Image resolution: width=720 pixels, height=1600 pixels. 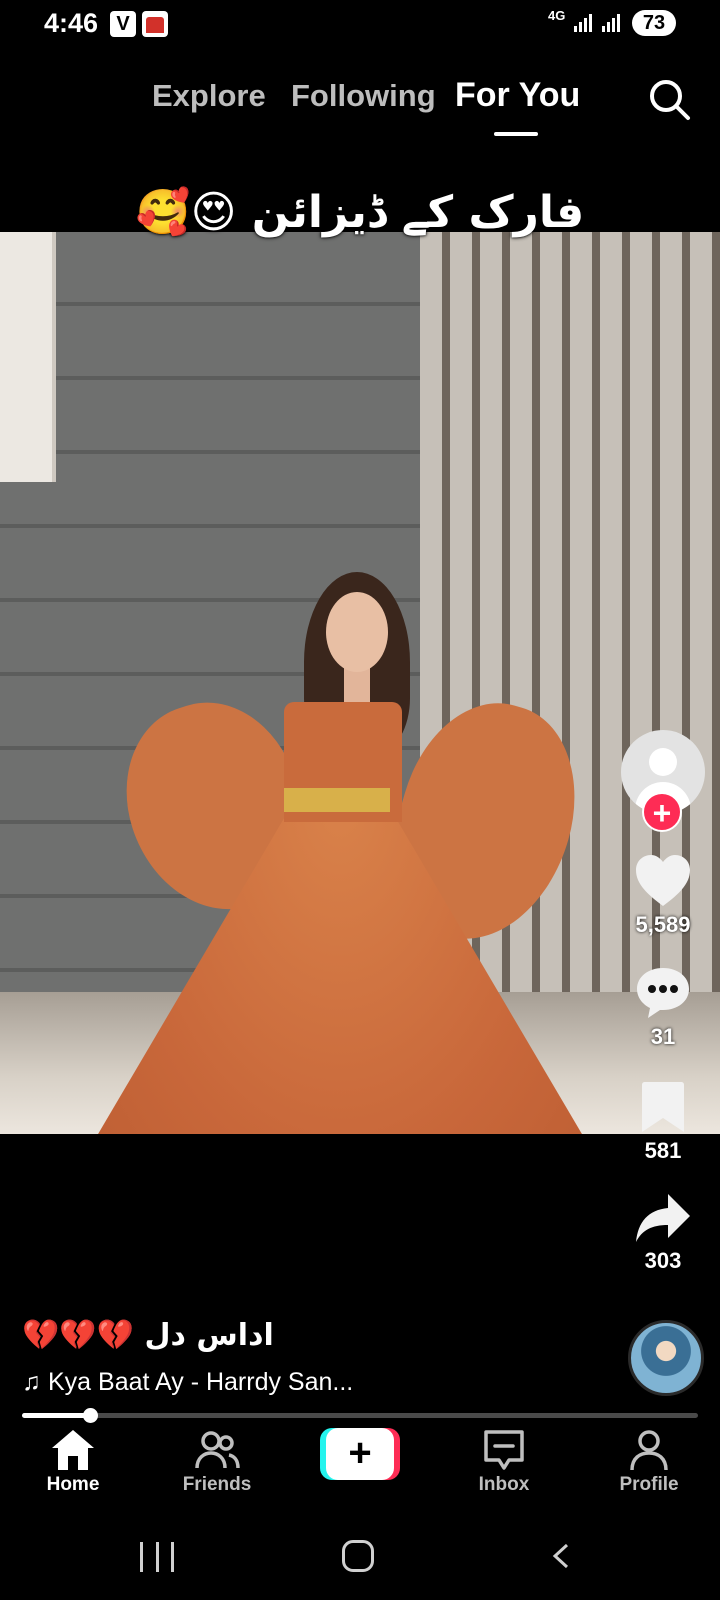 I want to click on comment-button: 31, so click(x=663, y=1008).